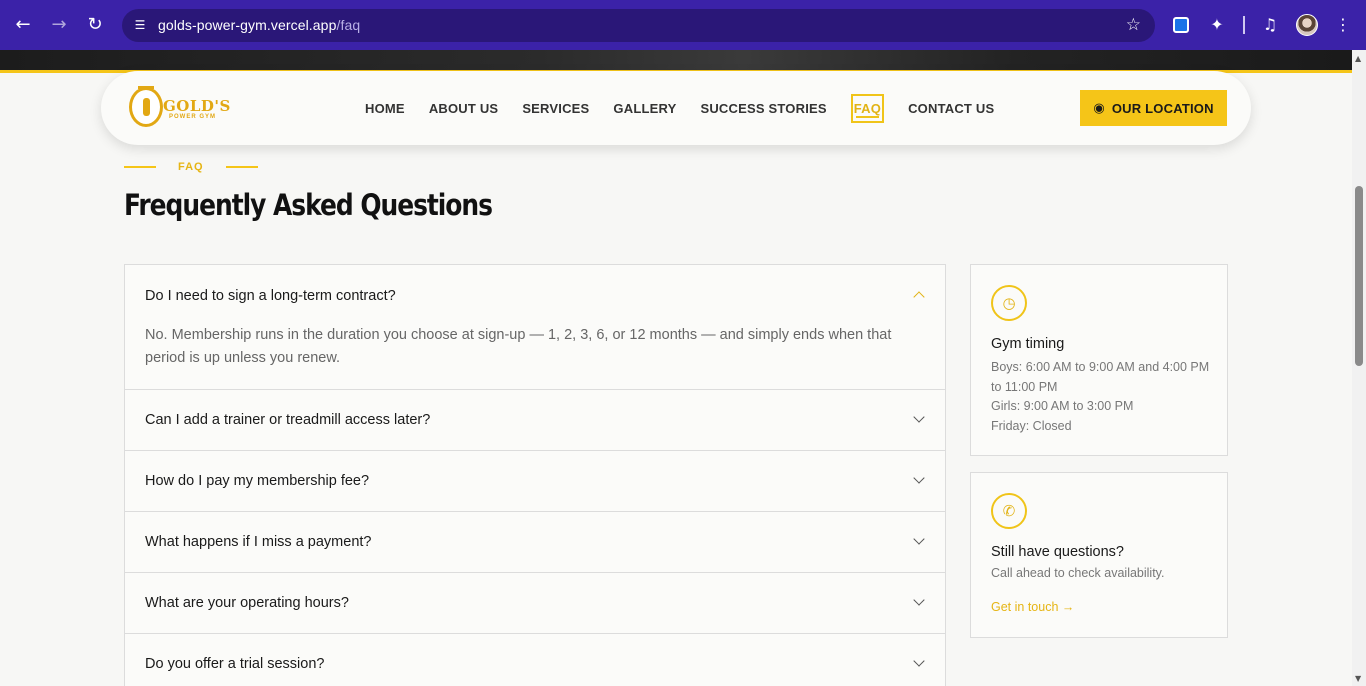 Image resolution: width=1366 pixels, height=686 pixels. What do you see at coordinates (1217, 25) in the screenshot?
I see `puzzle-icon: ✦` at bounding box center [1217, 25].